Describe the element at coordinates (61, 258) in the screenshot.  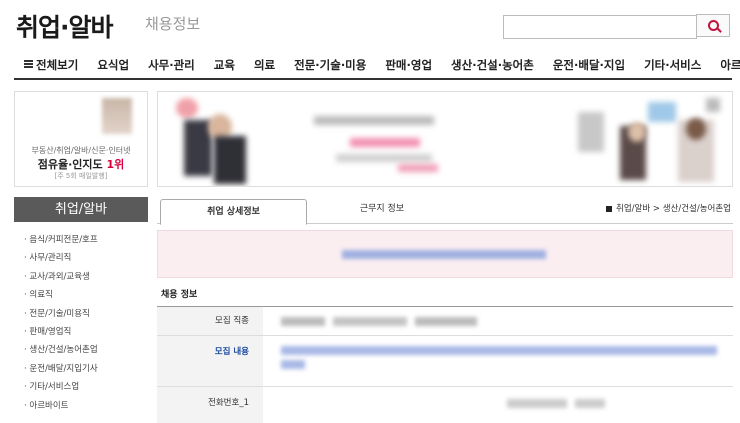
I see `category-item: · 사무/관리직` at that location.